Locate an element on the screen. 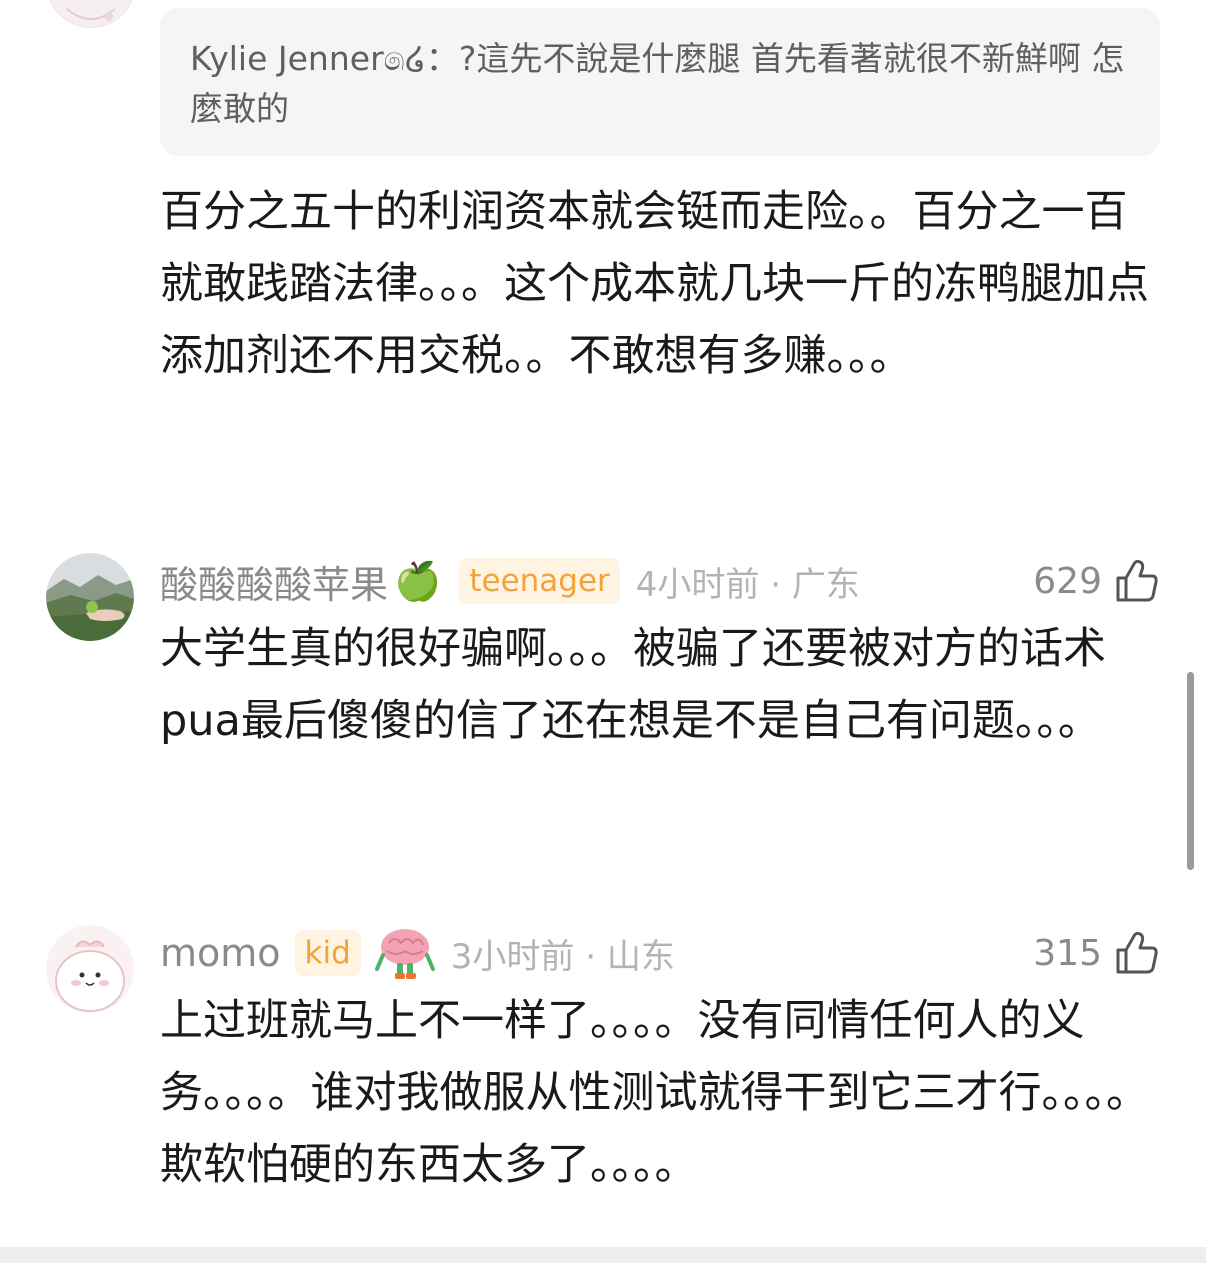  quoted-comment: Kylie Jenner෧໒：?這先不說是什麼腿 首先看著就很不新鮮啊 怎麼敢的 is located at coordinates (660, 82).